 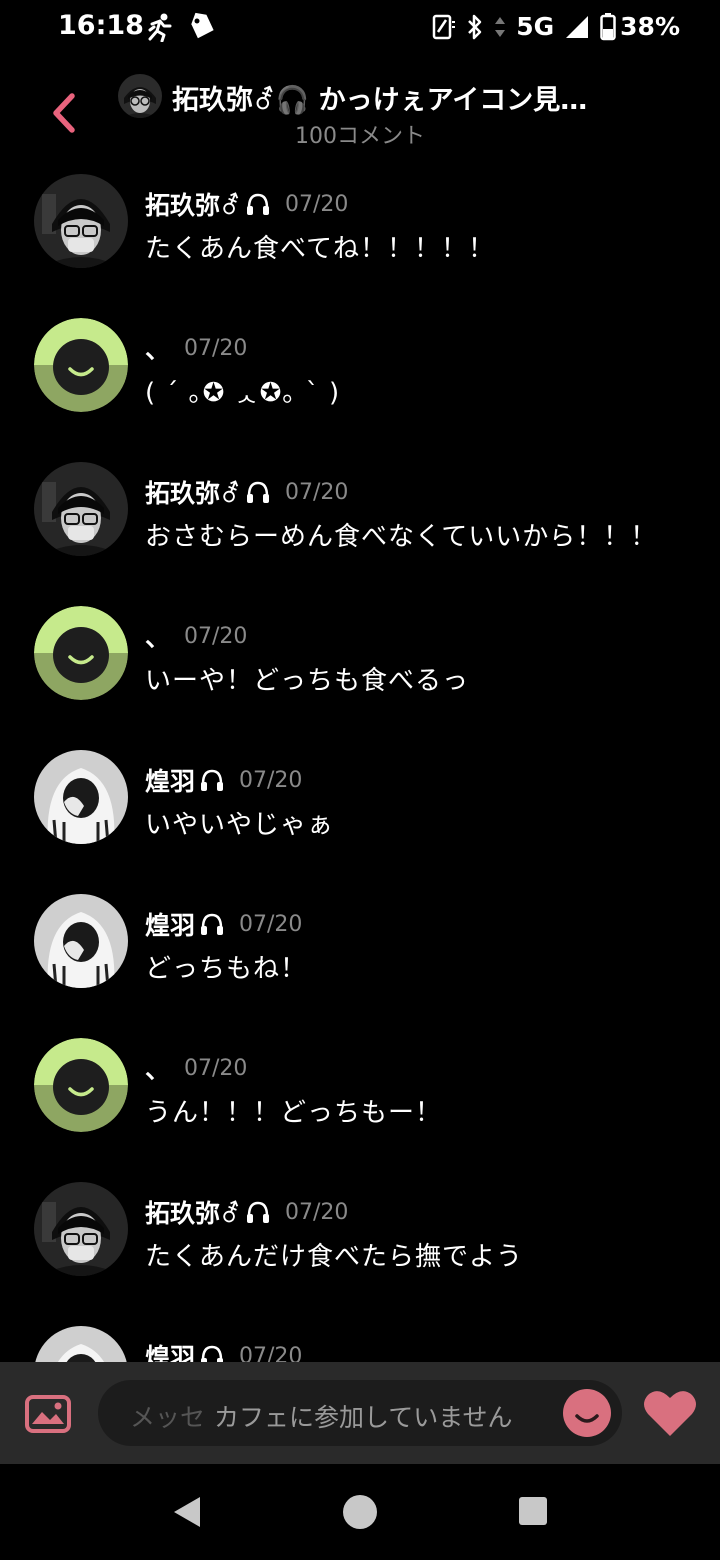 I want to click on comment-text: いやいやじゃぁ, so click(x=240, y=825).